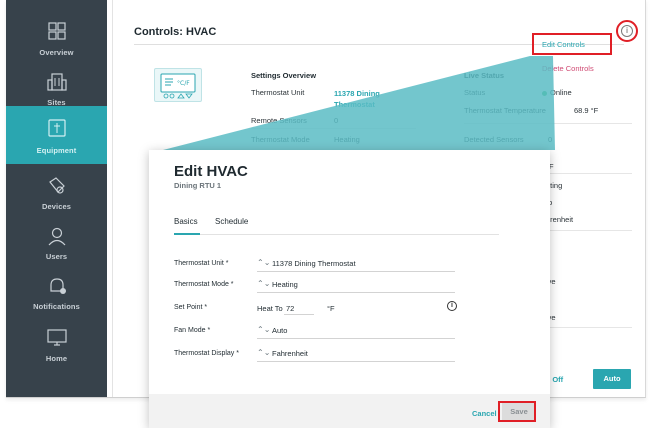 The width and height of the screenshot is (650, 428). What do you see at coordinates (270, 308) in the screenshot?
I see `heat-to-label: Heat To` at bounding box center [270, 308].